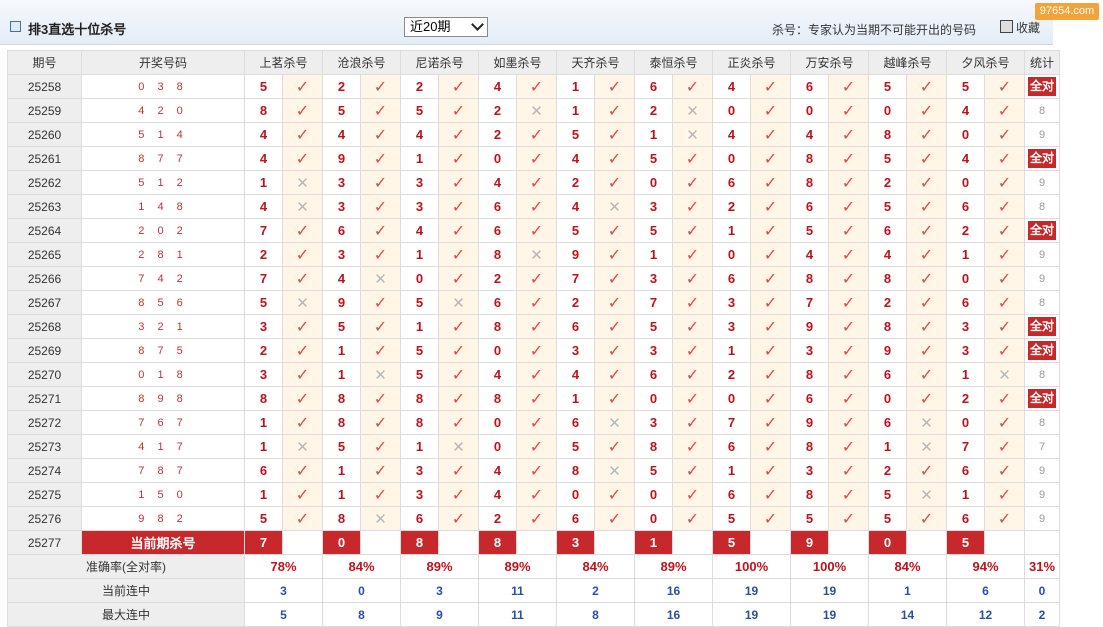 The height and width of the screenshot is (627, 1103). Describe the element at coordinates (163, 350) in the screenshot. I see `winning-number-cell: 8 7 5` at that location.